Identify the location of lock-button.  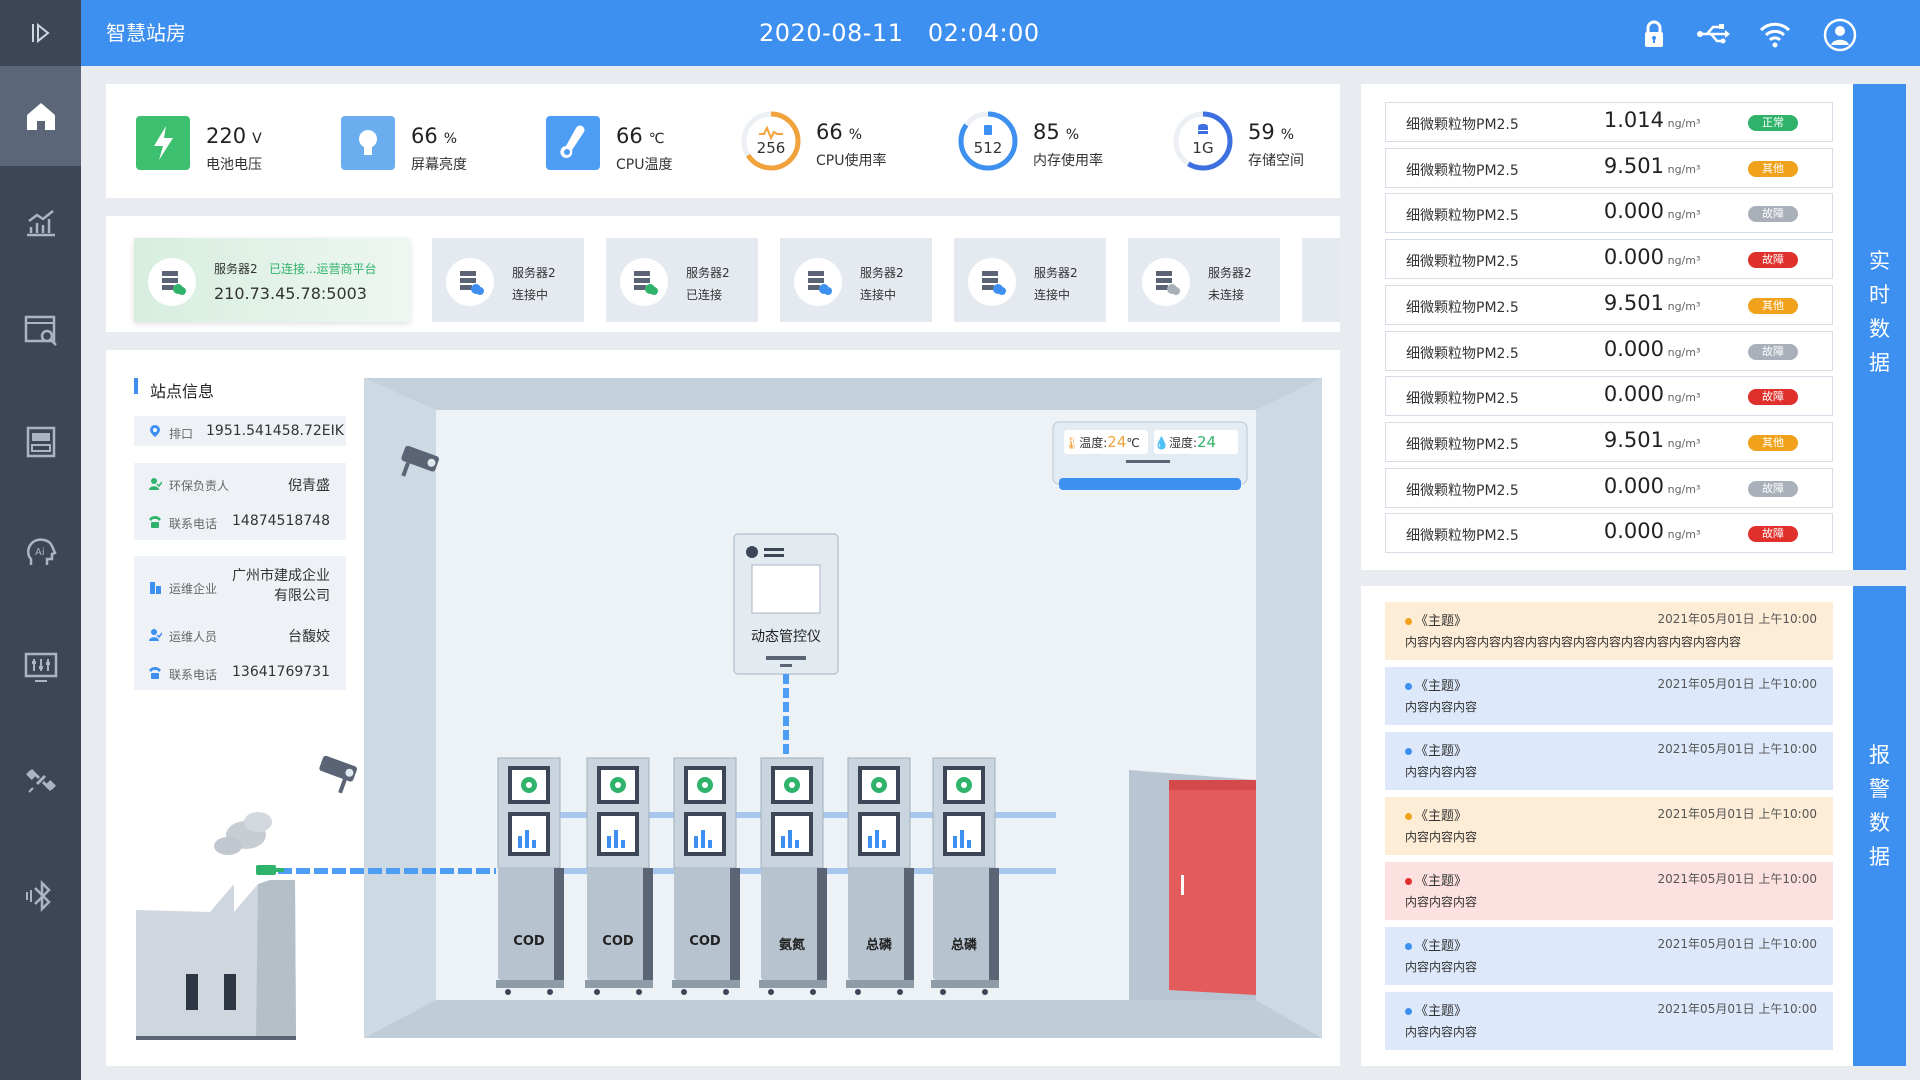
(1654, 34).